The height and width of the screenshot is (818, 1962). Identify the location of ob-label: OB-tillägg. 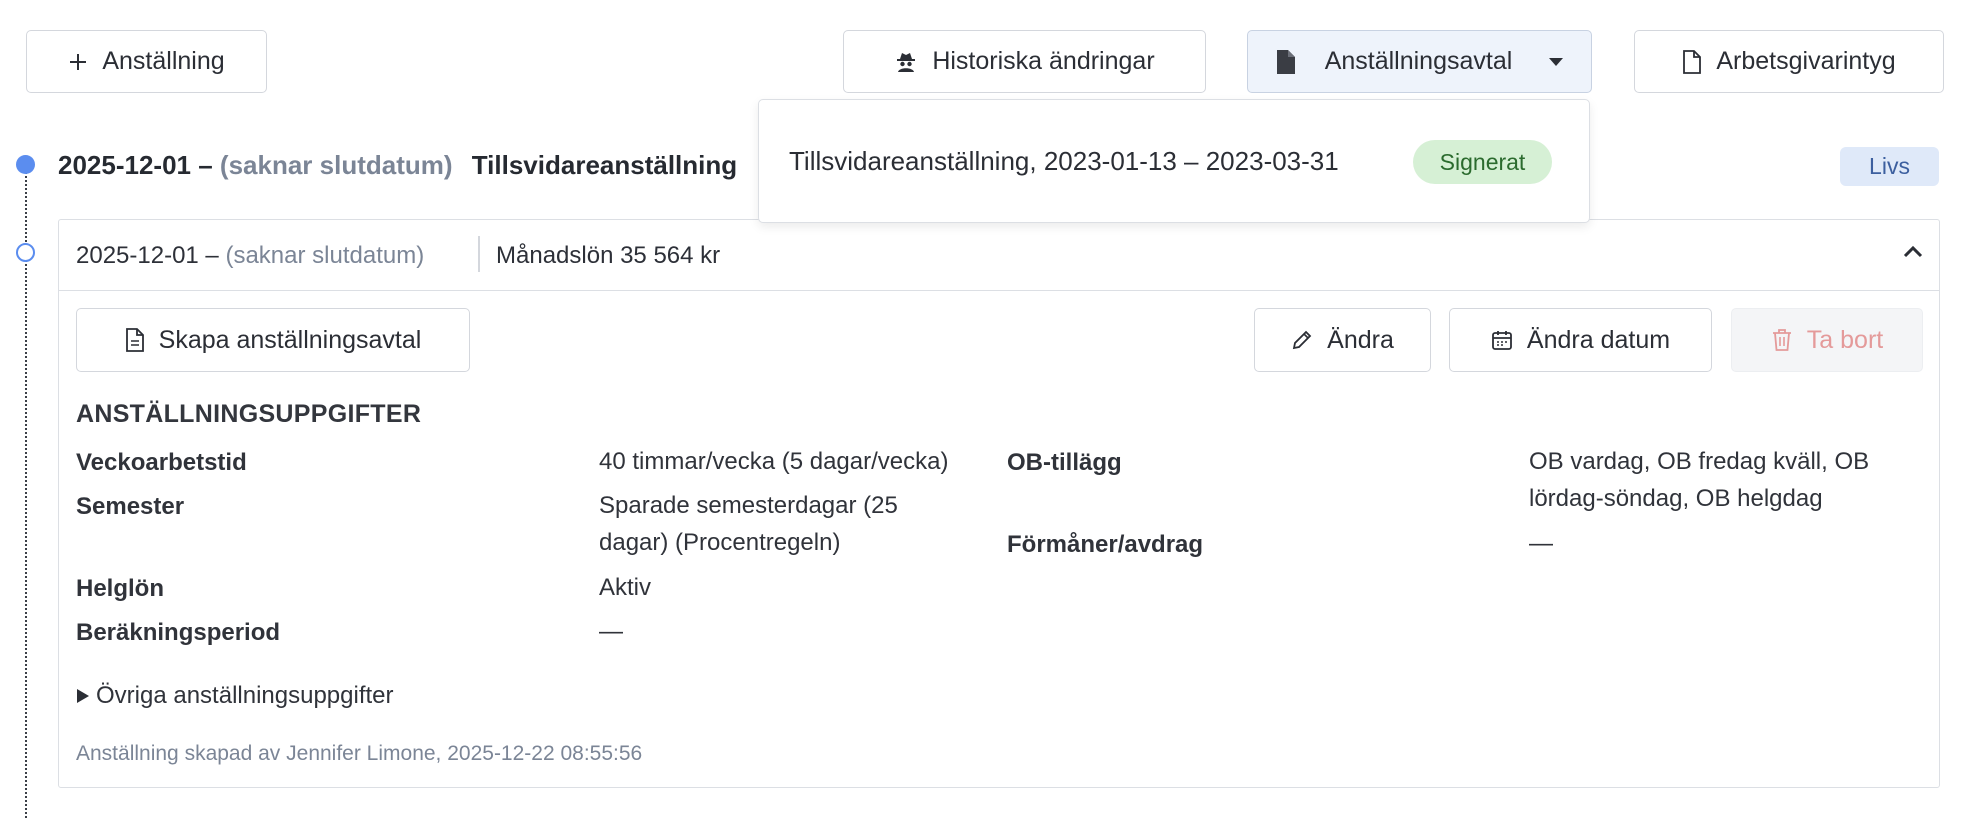
(1064, 462).